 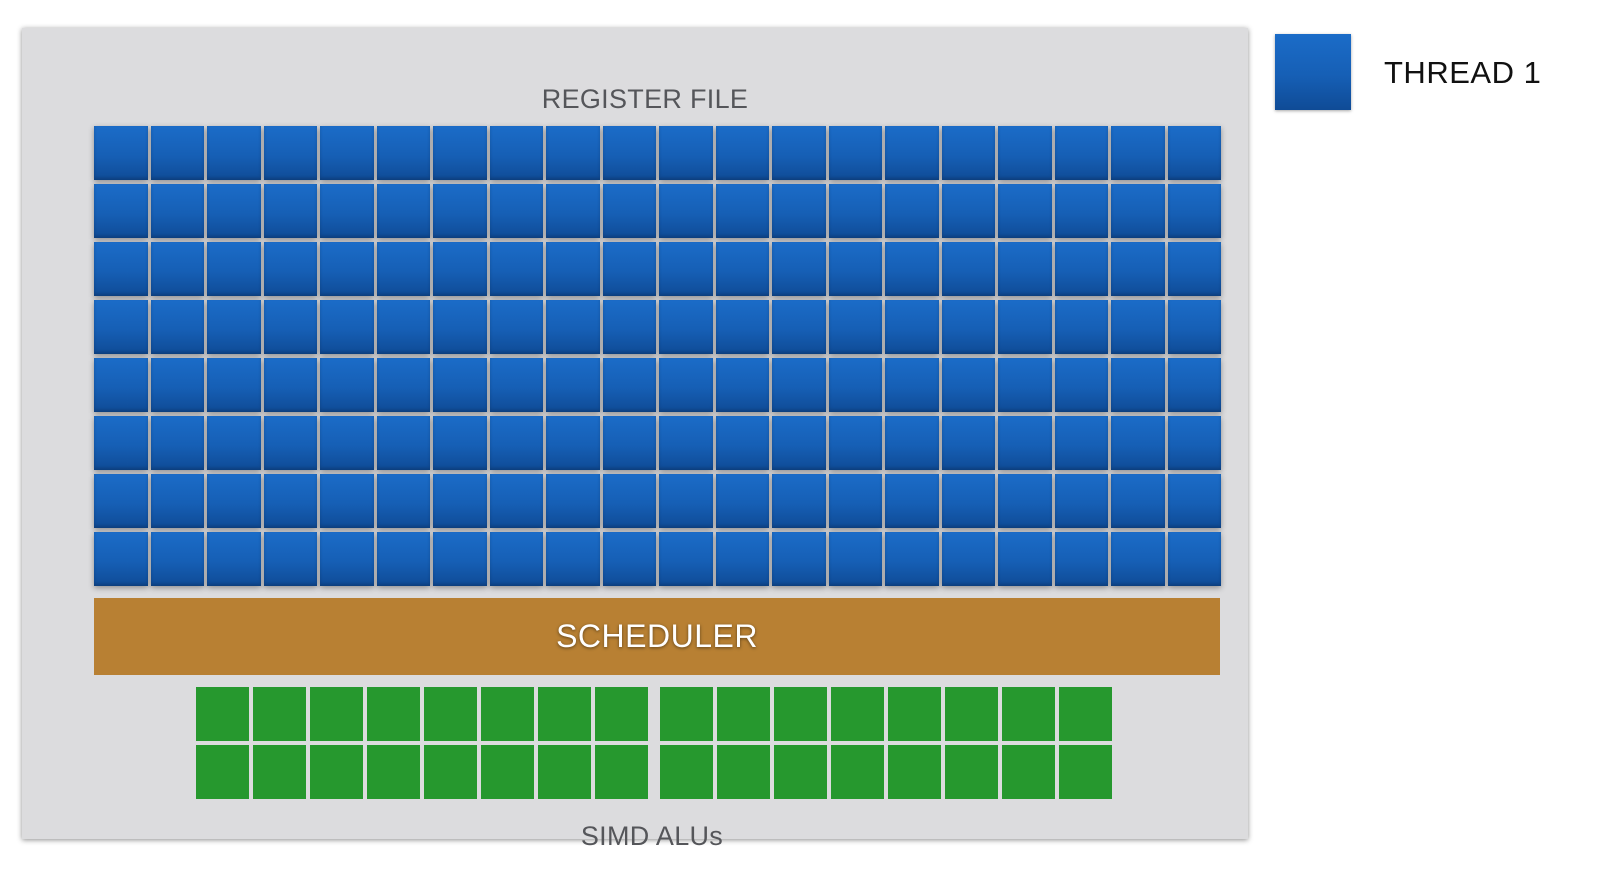 I want to click on register-file-label: REGISTER FILE, so click(x=645, y=99).